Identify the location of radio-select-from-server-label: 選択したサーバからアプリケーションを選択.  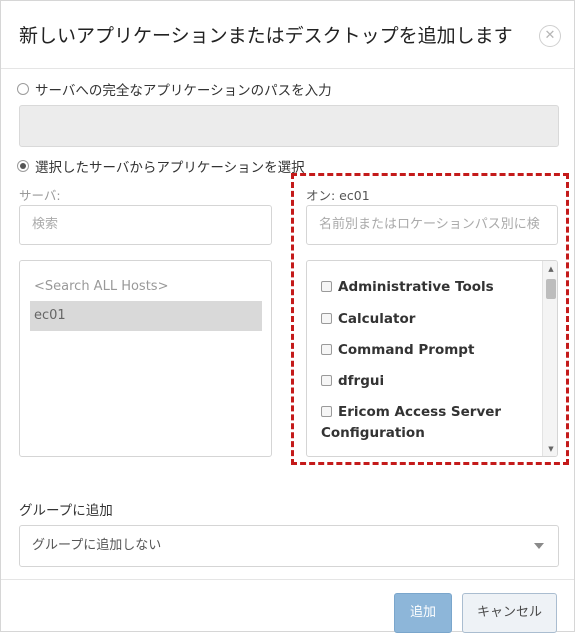
(170, 168).